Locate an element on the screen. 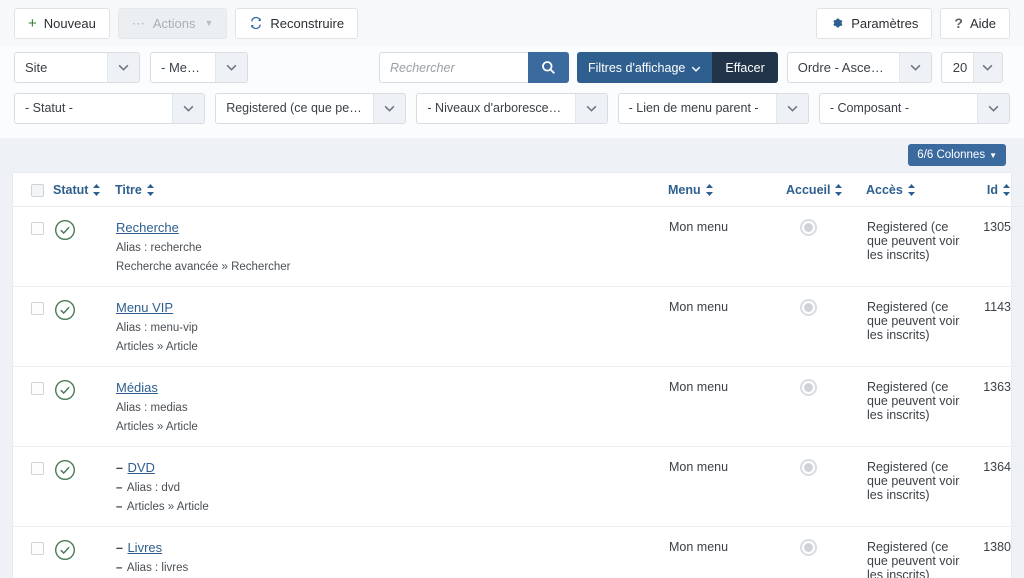 The image size is (1024, 578). row-id-cell: 1364 is located at coordinates (997, 486).